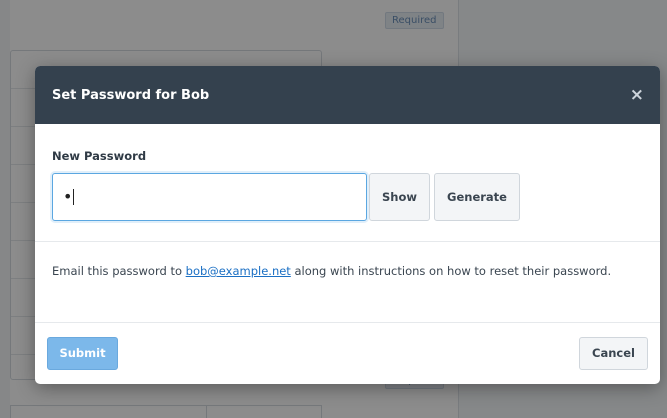  Describe the element at coordinates (119, 271) in the screenshot. I see `info-text-prefix: Email this password to` at that location.